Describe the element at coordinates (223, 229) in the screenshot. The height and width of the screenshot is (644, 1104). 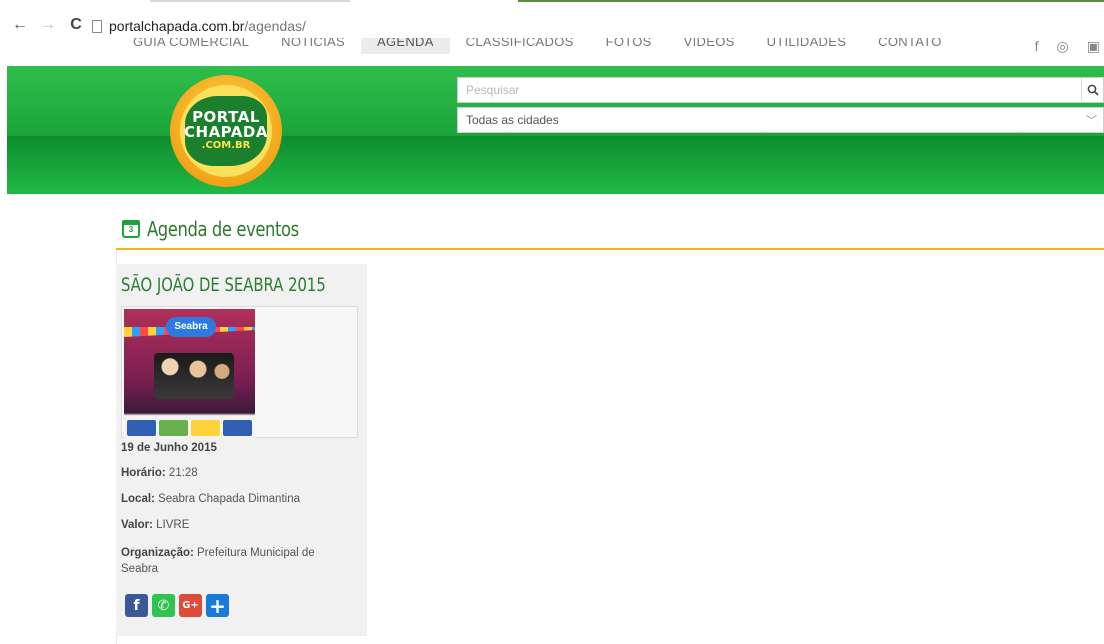
I see `page-title: Agenda de eventos` at that location.